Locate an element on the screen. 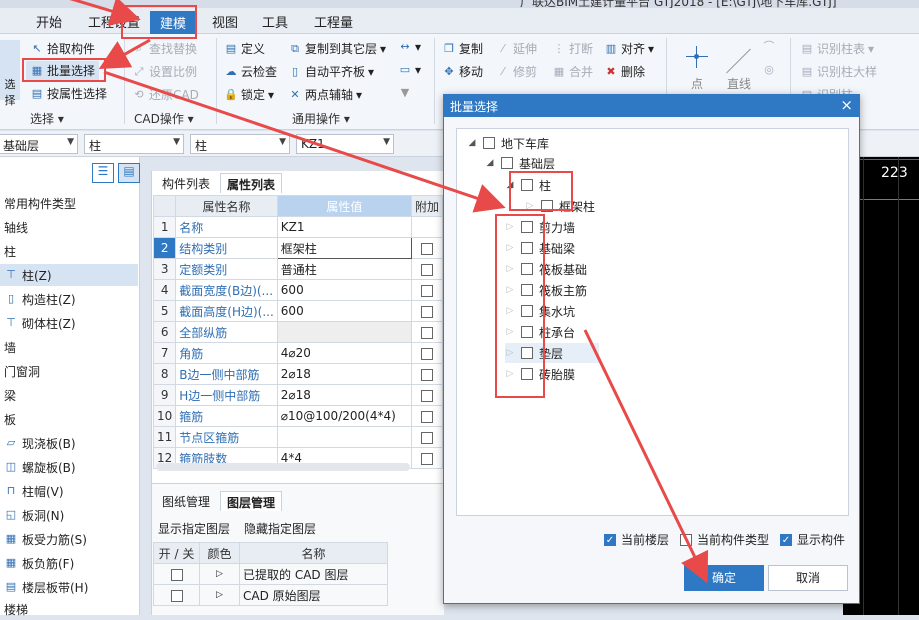 The width and height of the screenshot is (919, 620). break-button: ⋮ 打断 is located at coordinates (573, 48).